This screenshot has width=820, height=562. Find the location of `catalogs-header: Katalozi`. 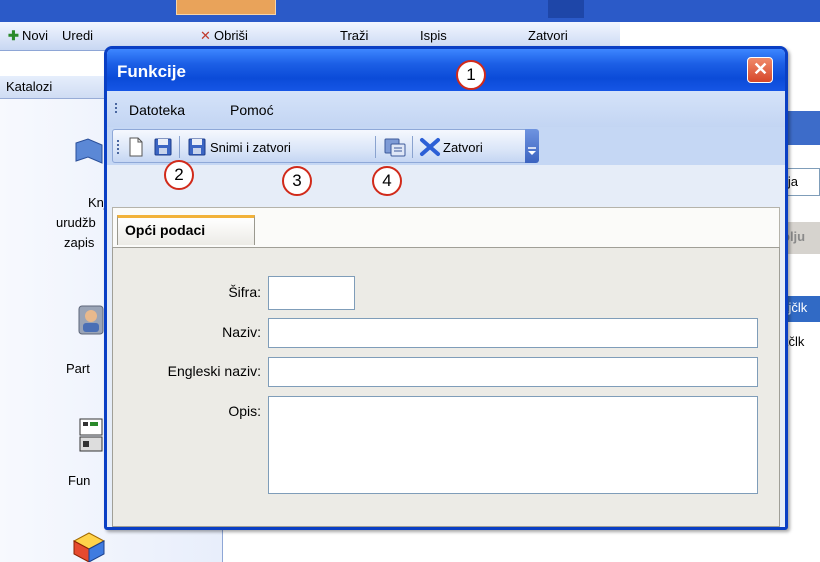

catalogs-header: Katalozi is located at coordinates (54, 87).